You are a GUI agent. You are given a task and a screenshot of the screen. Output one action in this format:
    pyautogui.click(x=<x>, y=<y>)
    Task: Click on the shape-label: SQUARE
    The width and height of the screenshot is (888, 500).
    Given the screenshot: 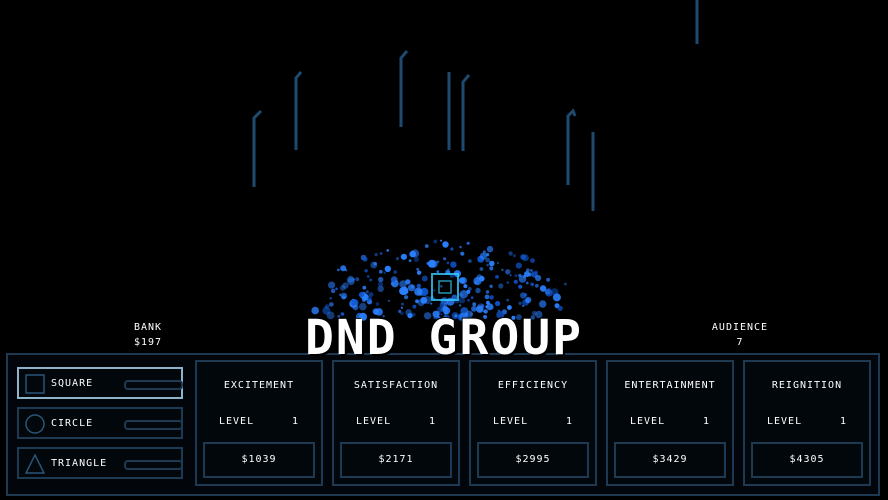 What is the action you would take?
    pyautogui.click(x=72, y=383)
    